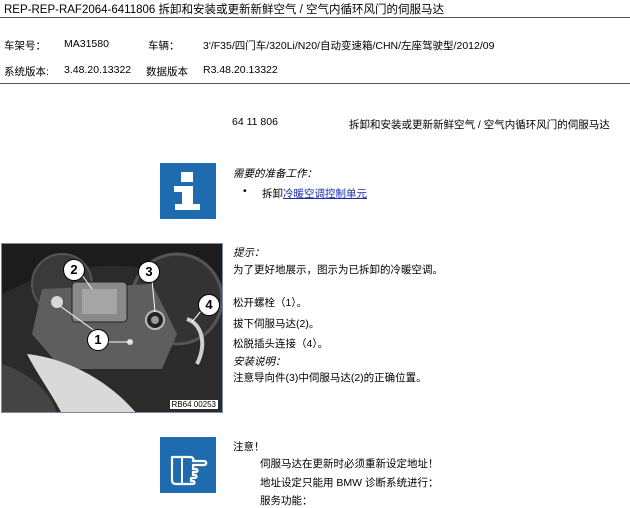 The height and width of the screenshot is (508, 630). What do you see at coordinates (149, 272) in the screenshot?
I see `callout-3: 3` at bounding box center [149, 272].